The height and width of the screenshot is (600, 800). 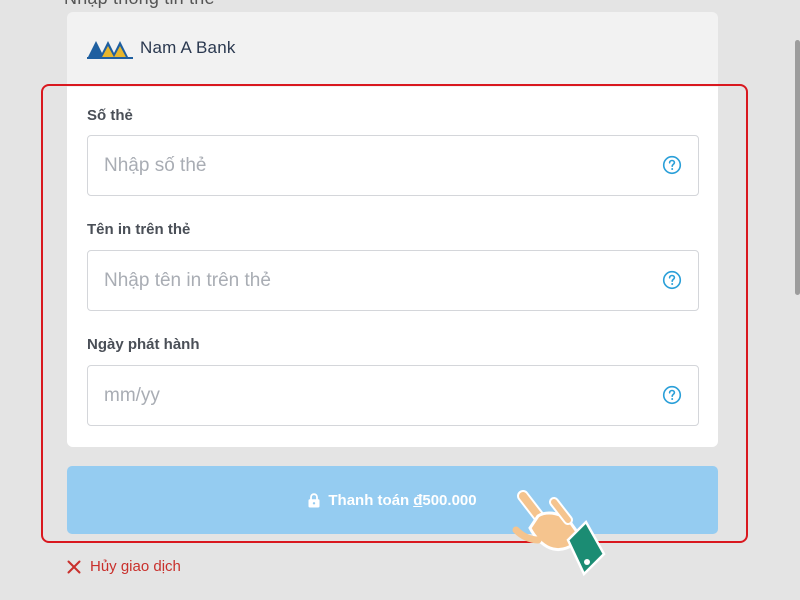 I want to click on scrollbar-thumb, so click(x=797, y=167).